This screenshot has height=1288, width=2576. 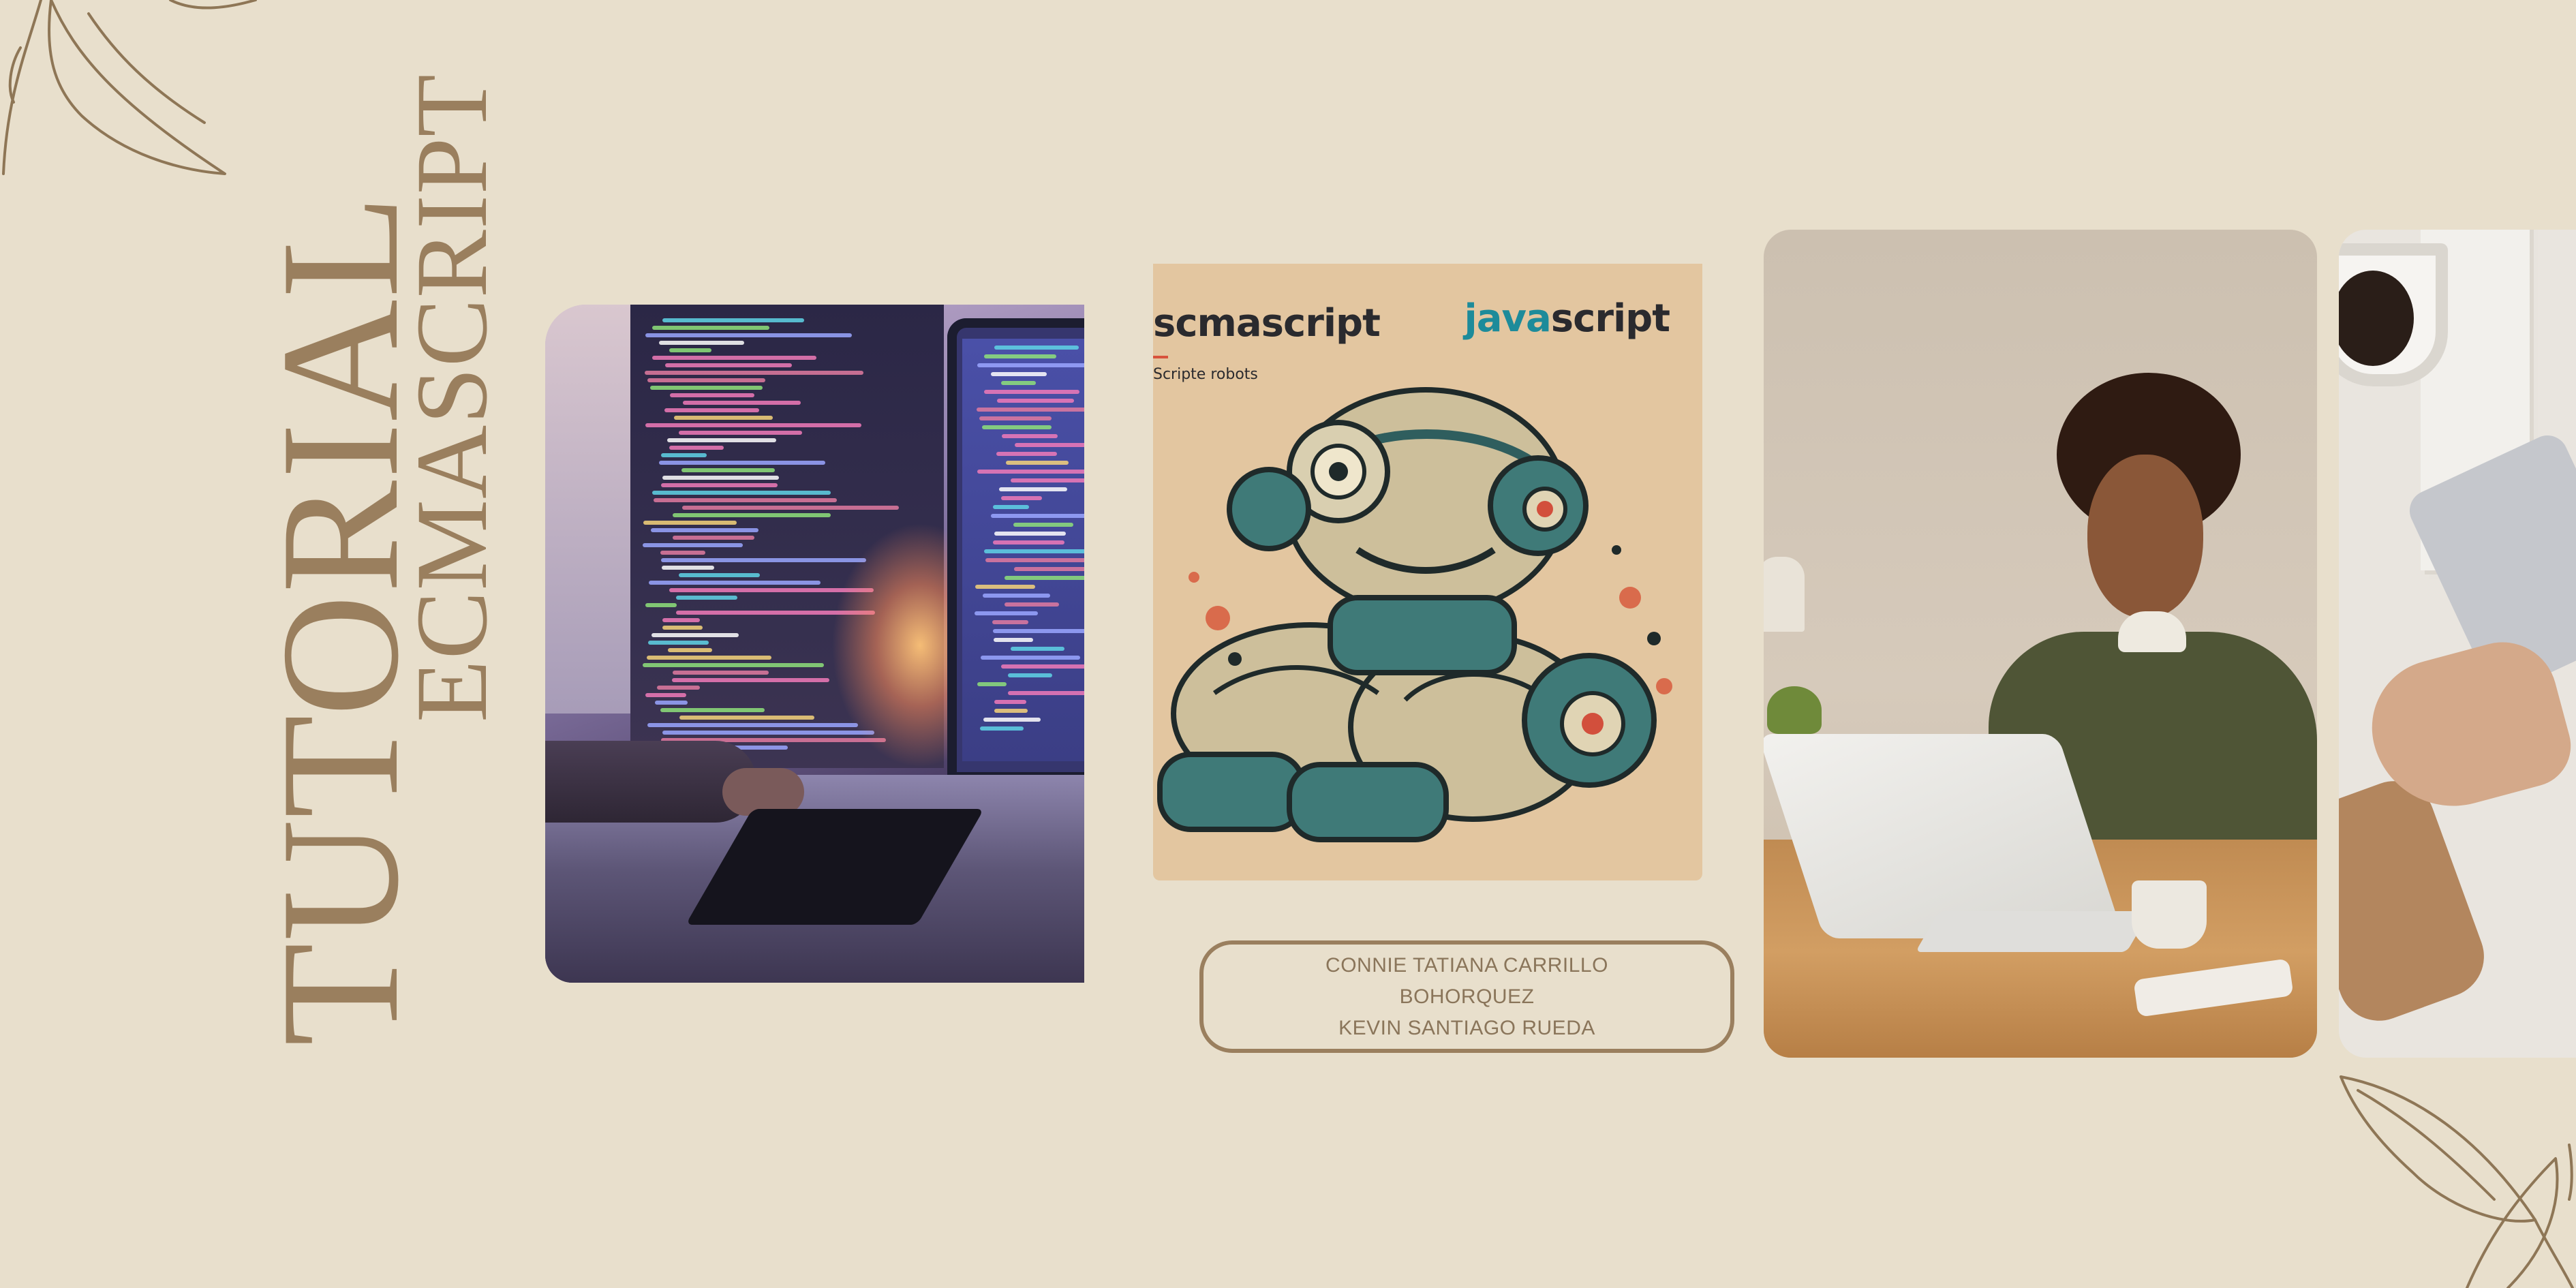 What do you see at coordinates (129, 87) in the screenshot?
I see `leaf-decoration-top-left-icon` at bounding box center [129, 87].